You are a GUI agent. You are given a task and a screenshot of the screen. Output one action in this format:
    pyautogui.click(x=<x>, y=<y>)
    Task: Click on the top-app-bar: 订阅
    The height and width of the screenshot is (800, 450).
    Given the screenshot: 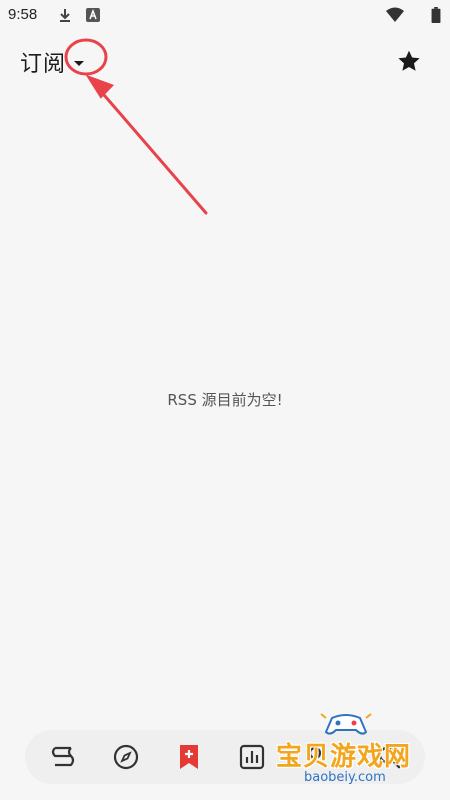 What is the action you would take?
    pyautogui.click(x=225, y=62)
    